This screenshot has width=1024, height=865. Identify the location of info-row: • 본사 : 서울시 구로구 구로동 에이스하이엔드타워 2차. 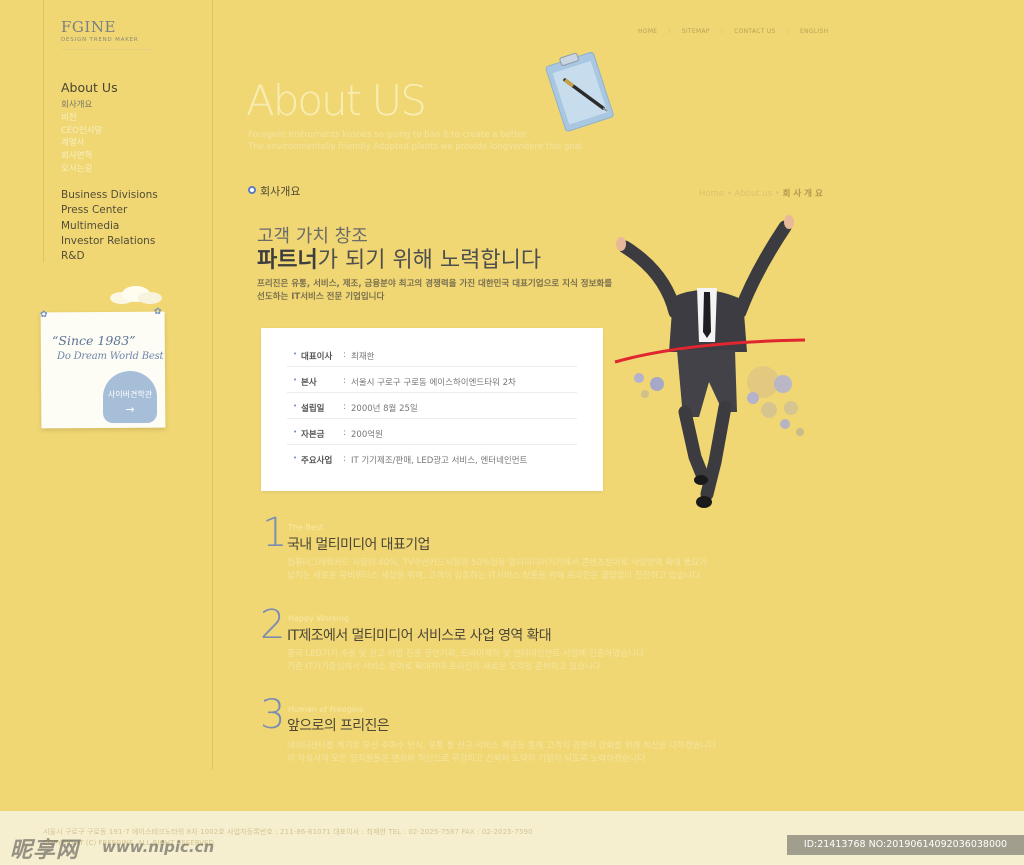
(432, 380).